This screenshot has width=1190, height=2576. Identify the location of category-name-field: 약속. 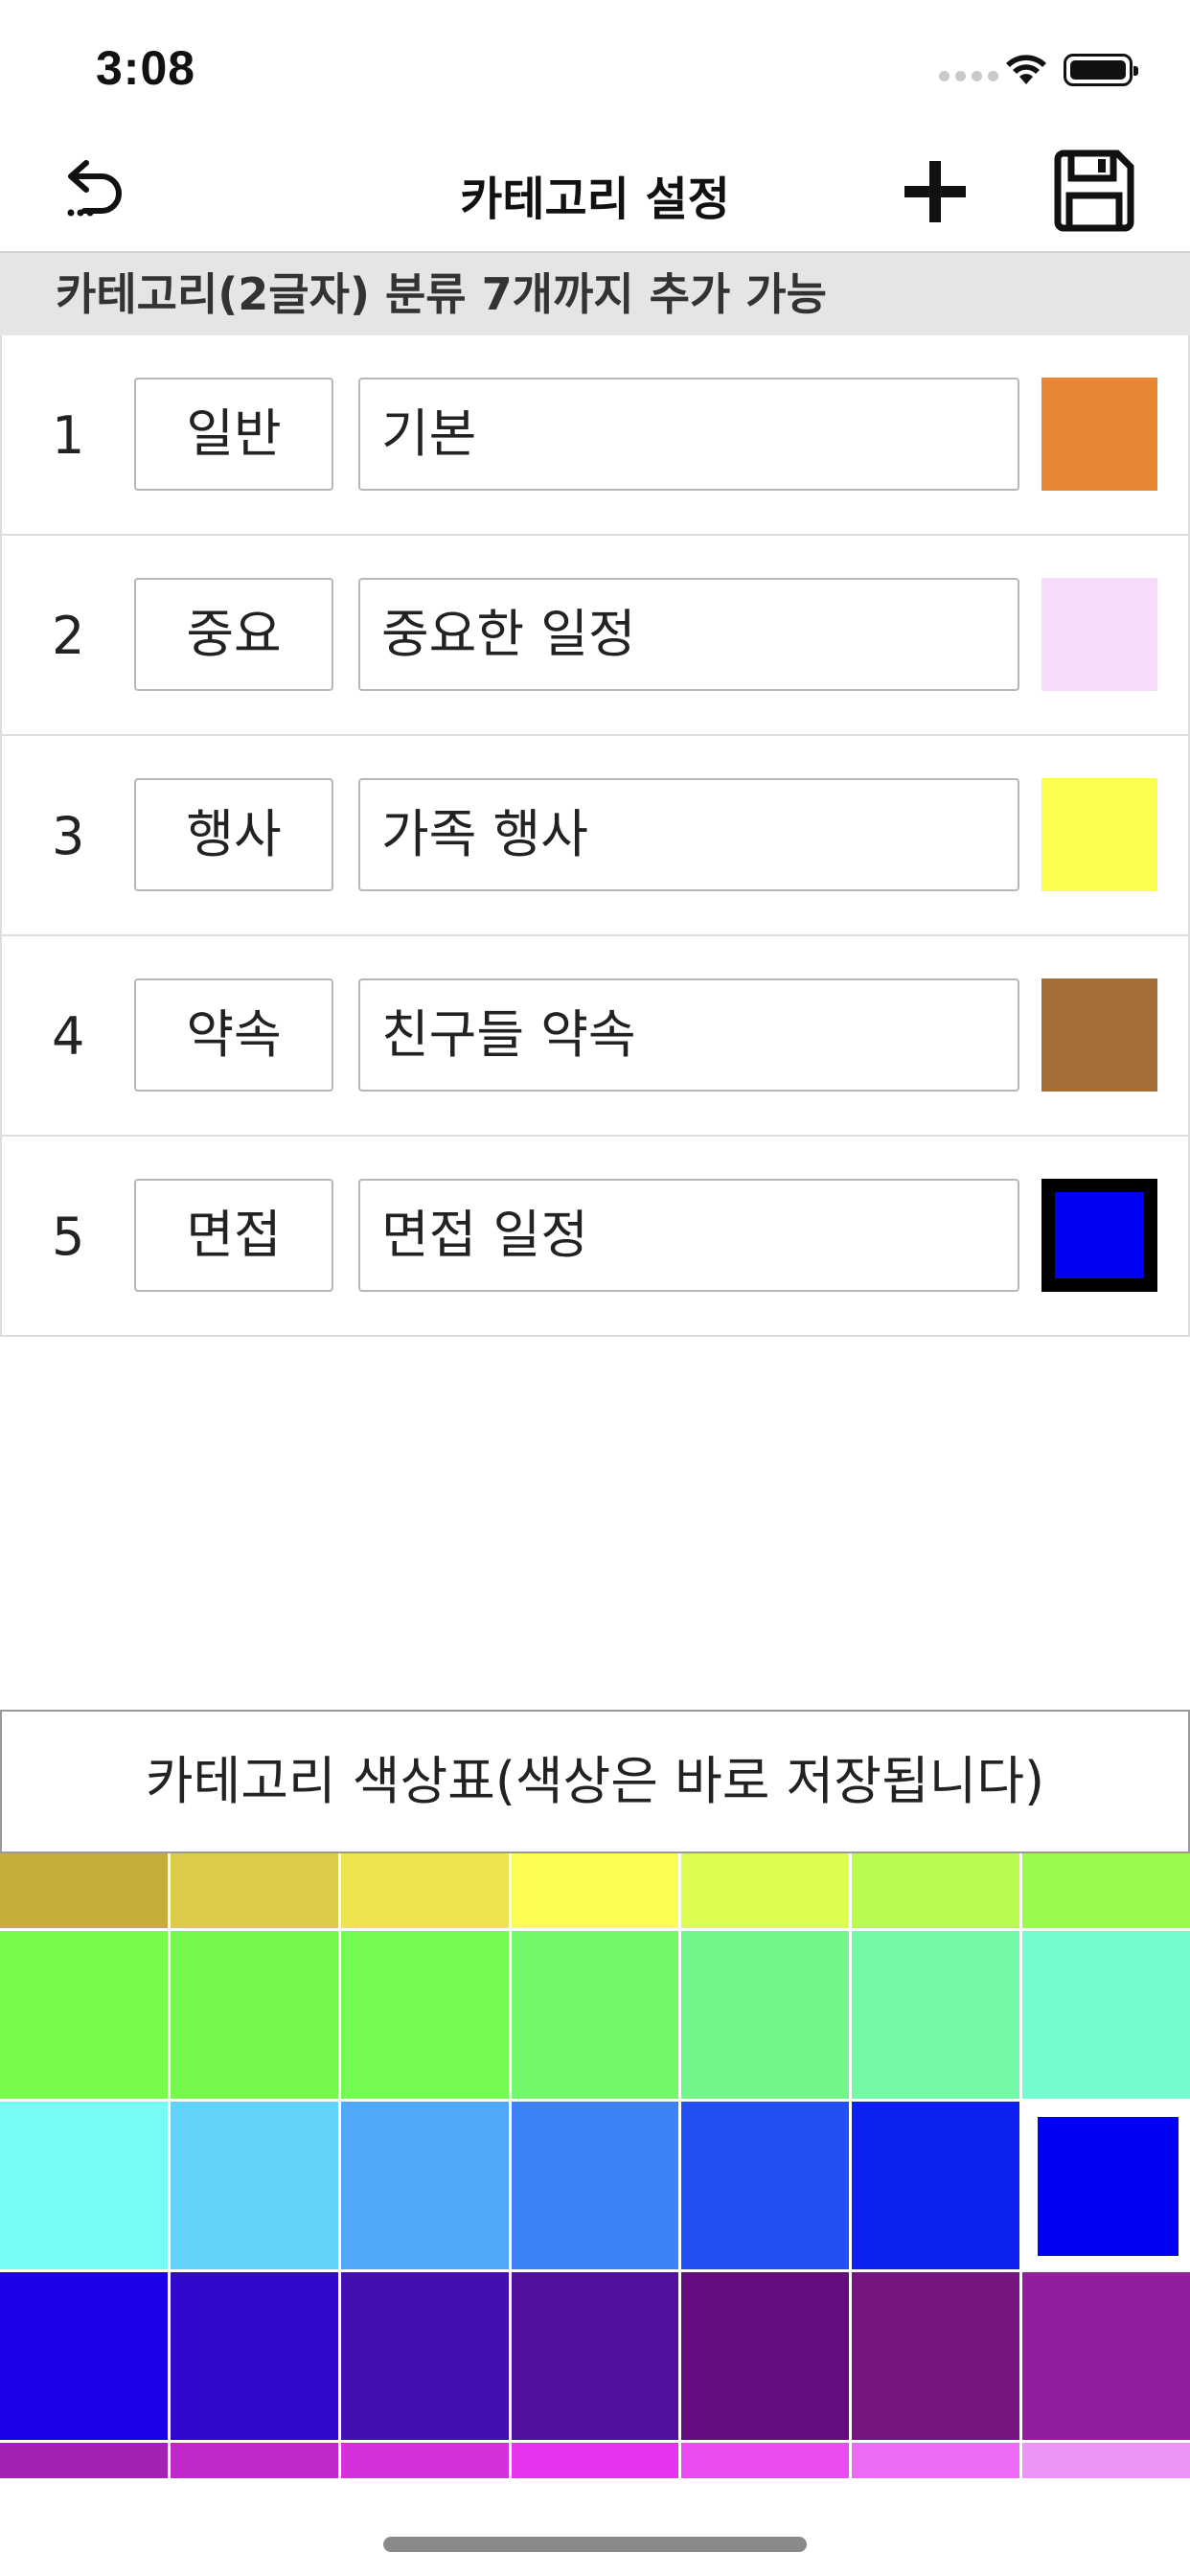
(234, 1035).